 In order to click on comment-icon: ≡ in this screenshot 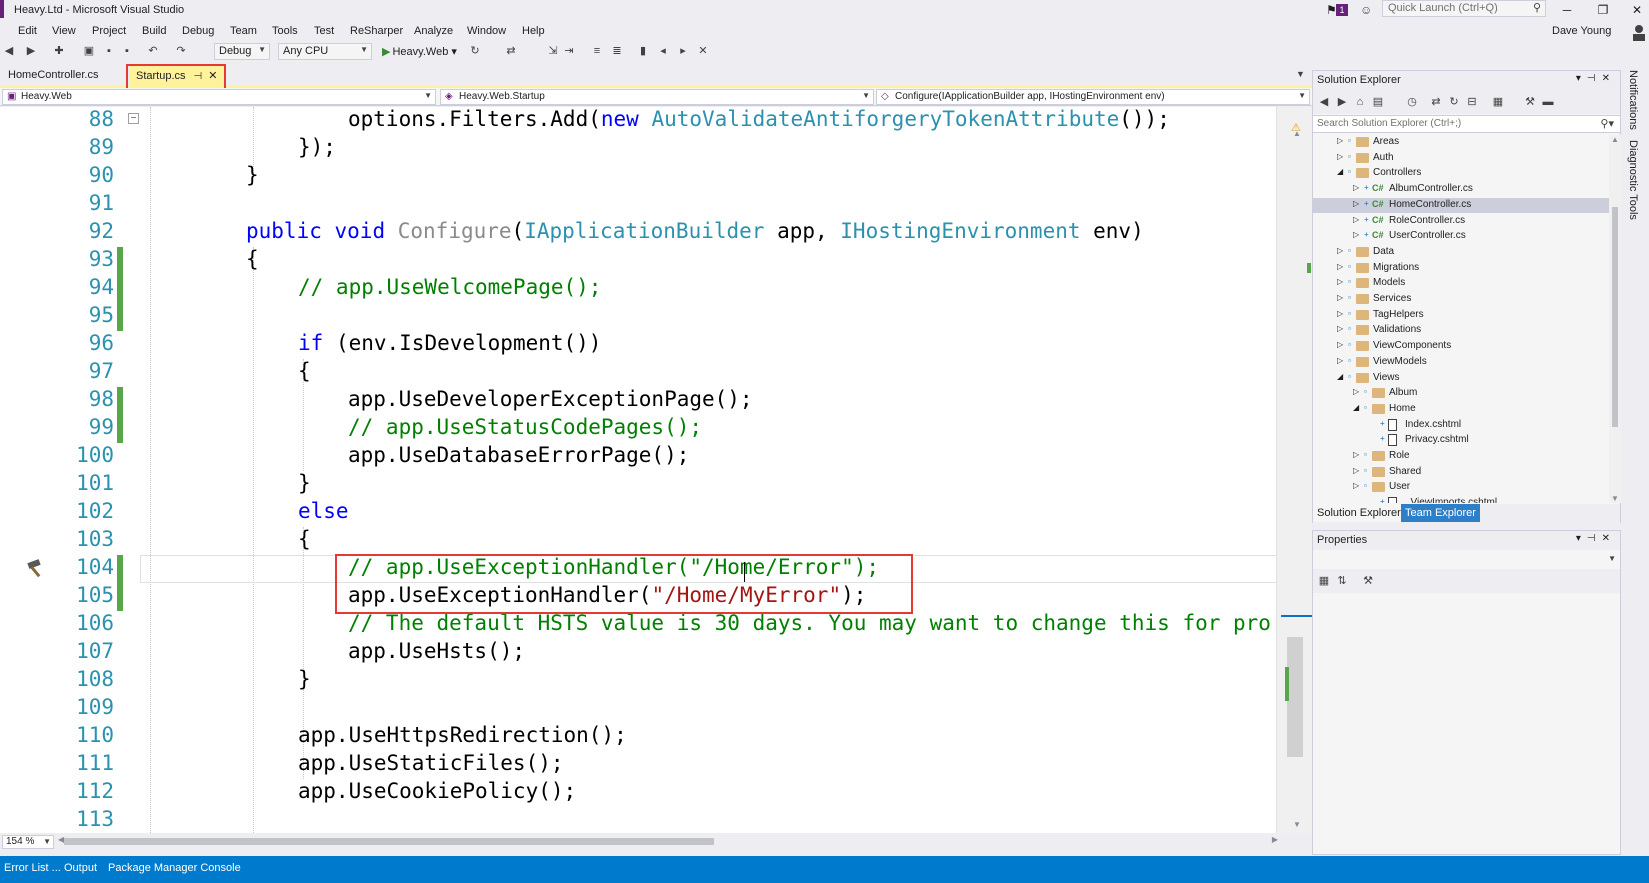, I will do `click(597, 51)`.